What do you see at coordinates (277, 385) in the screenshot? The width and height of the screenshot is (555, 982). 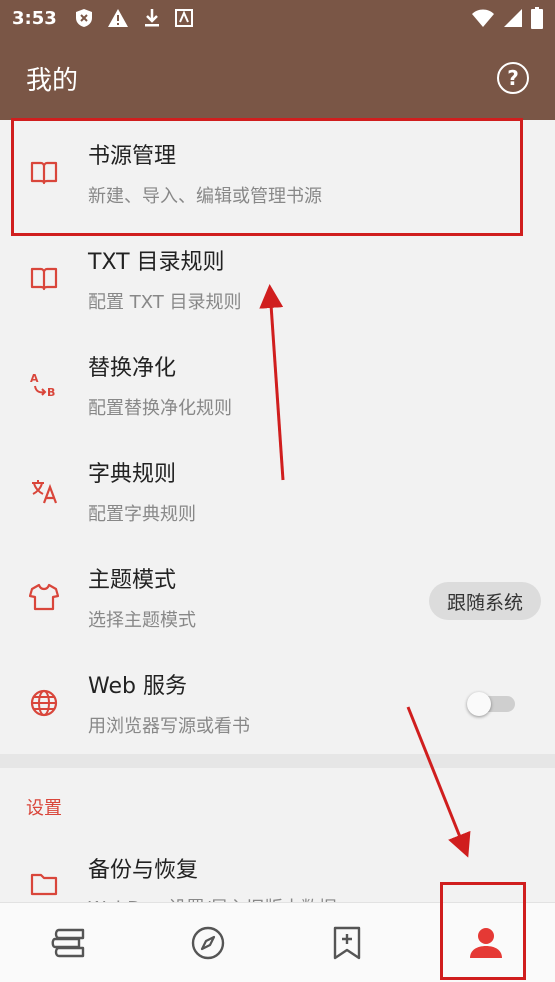 I see `list-item-replace: AB 替换净化 配置替换净化规则` at bounding box center [277, 385].